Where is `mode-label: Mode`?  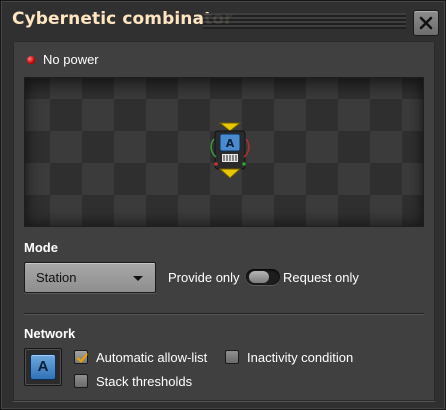 mode-label: Mode is located at coordinates (41, 247).